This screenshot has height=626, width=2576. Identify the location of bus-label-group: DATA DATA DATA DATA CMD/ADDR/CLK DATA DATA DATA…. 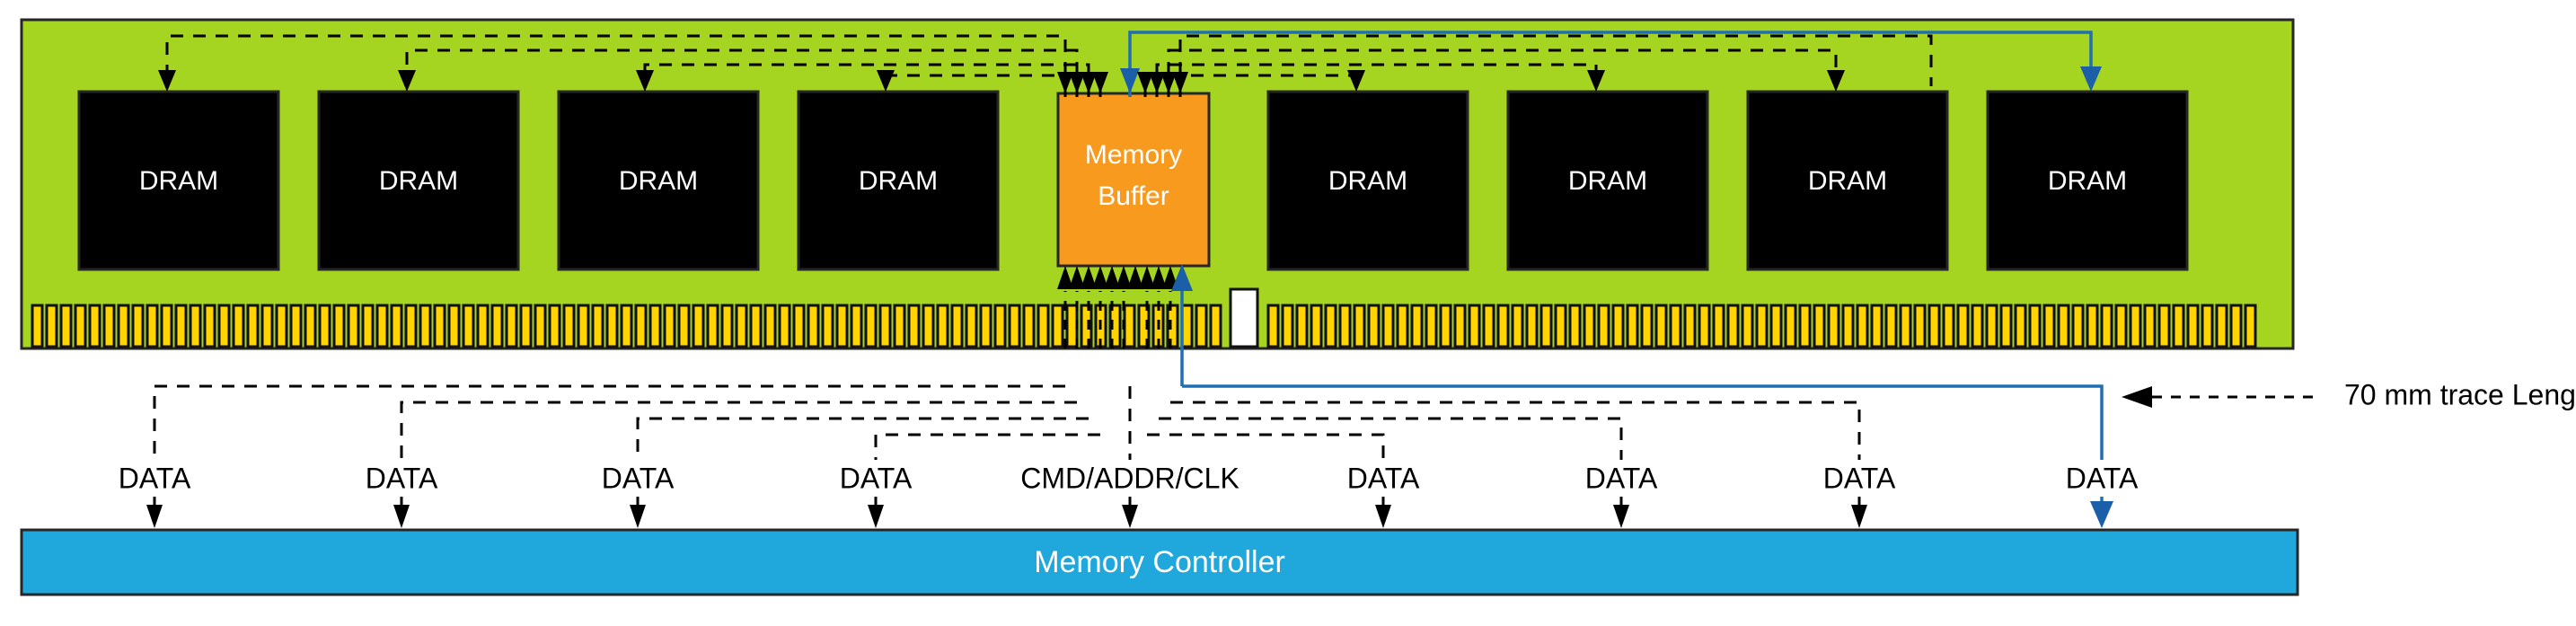
(1129, 478).